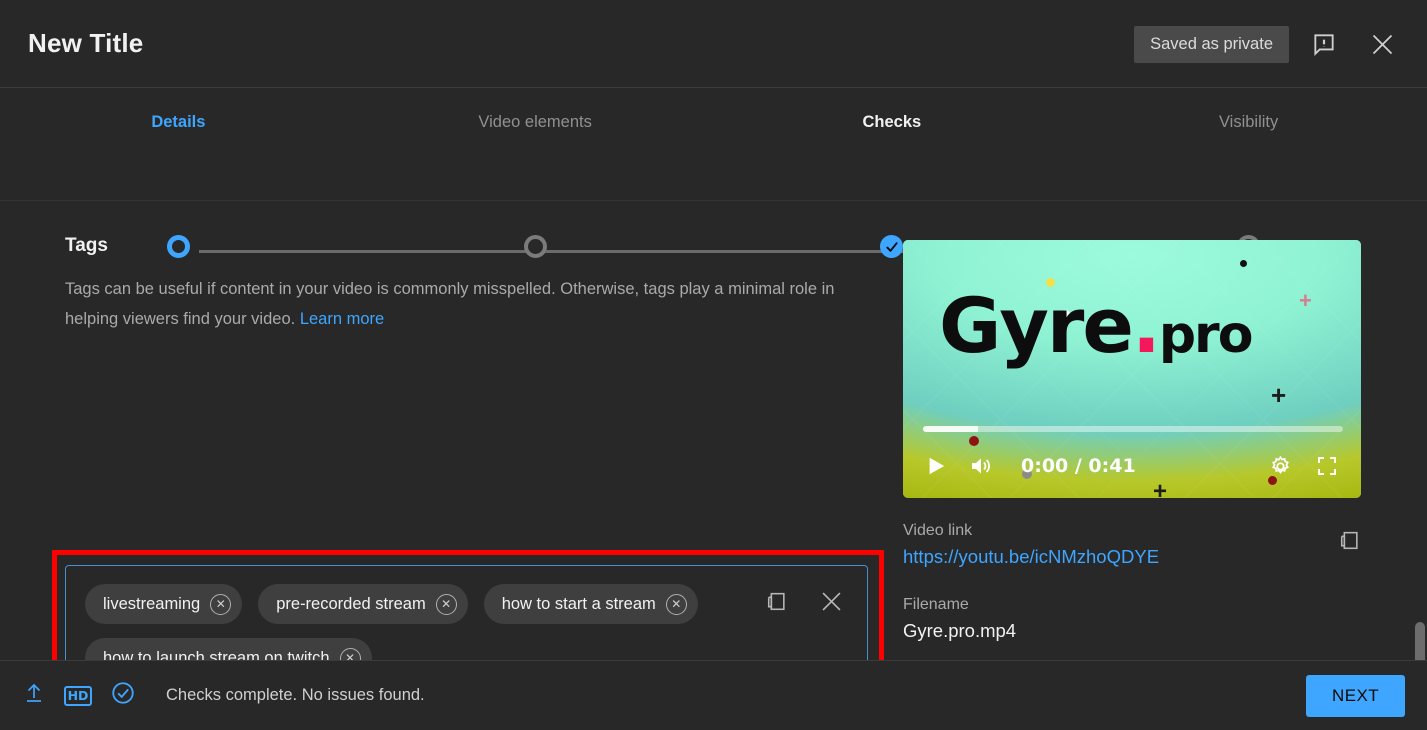 This screenshot has height=730, width=1427. What do you see at coordinates (123, 695) in the screenshot?
I see `check-circle-icon` at bounding box center [123, 695].